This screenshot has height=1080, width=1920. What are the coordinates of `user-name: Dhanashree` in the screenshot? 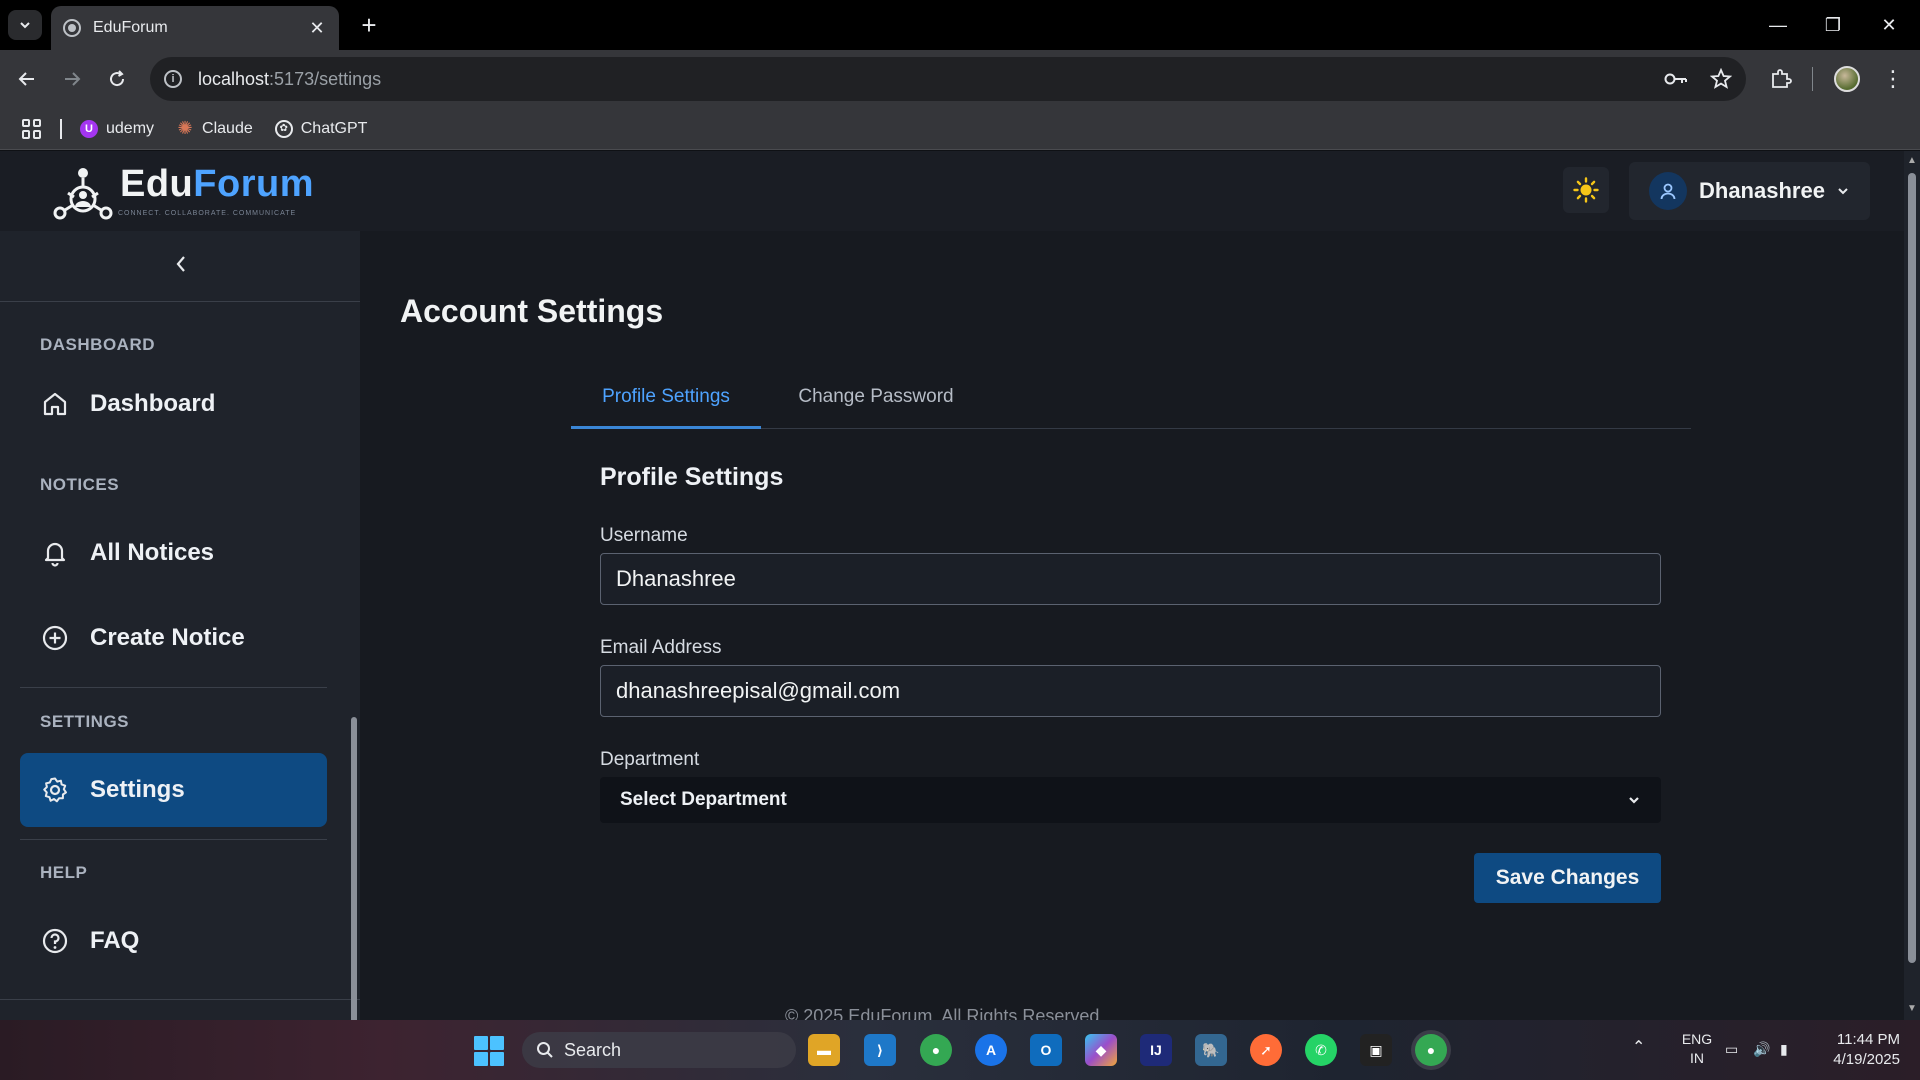 It's located at (1762, 190).